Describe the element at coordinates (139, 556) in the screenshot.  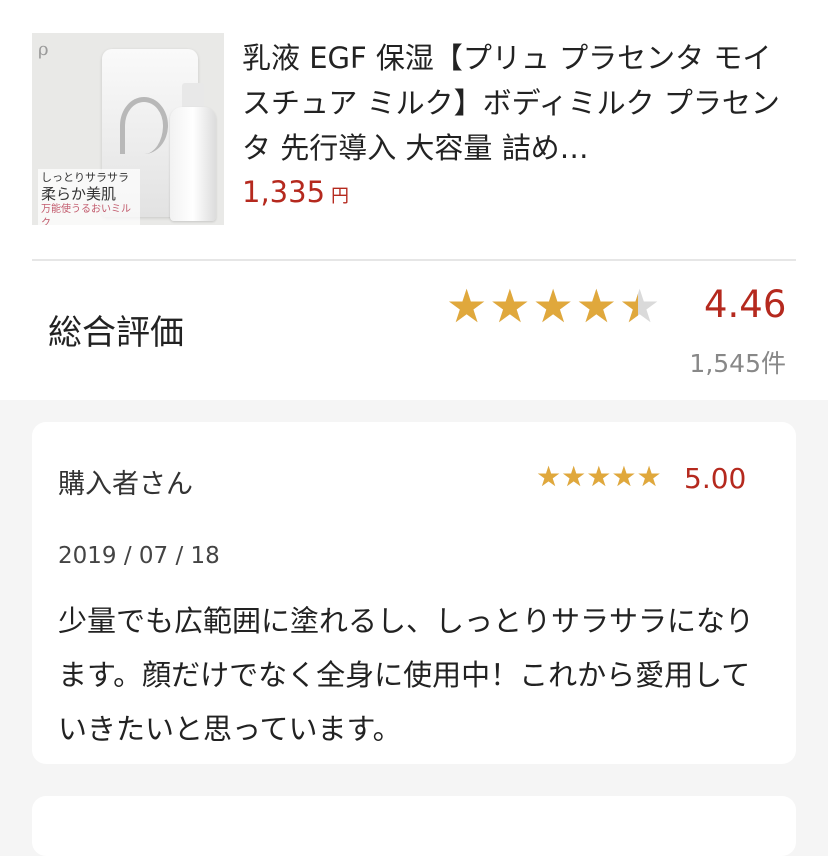
I see `review-date: 2019 / 07 / 18` at that location.